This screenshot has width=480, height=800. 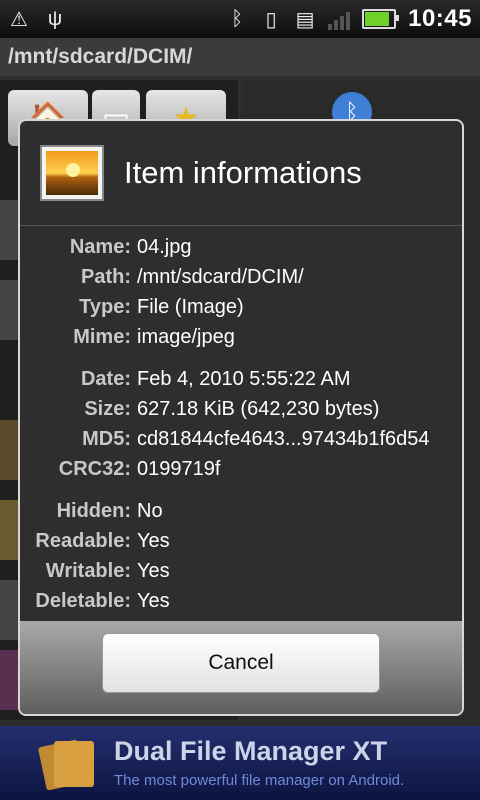 I want to click on clock: 10:45, so click(x=440, y=18).